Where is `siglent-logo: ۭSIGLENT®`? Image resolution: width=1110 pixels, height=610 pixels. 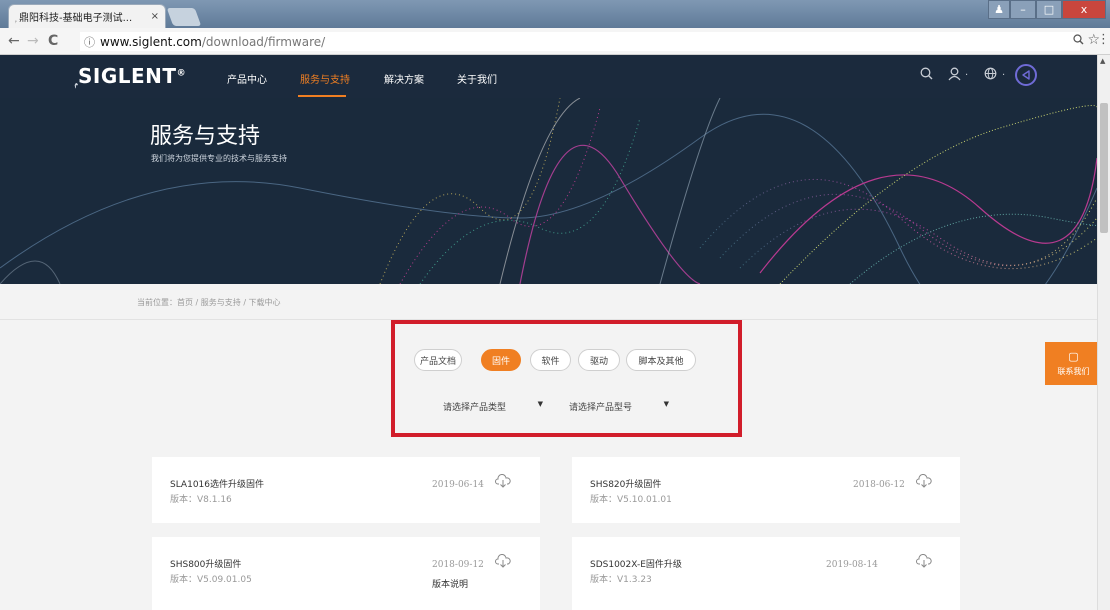
siglent-logo: ۭSIGLENT® is located at coordinates (130, 76).